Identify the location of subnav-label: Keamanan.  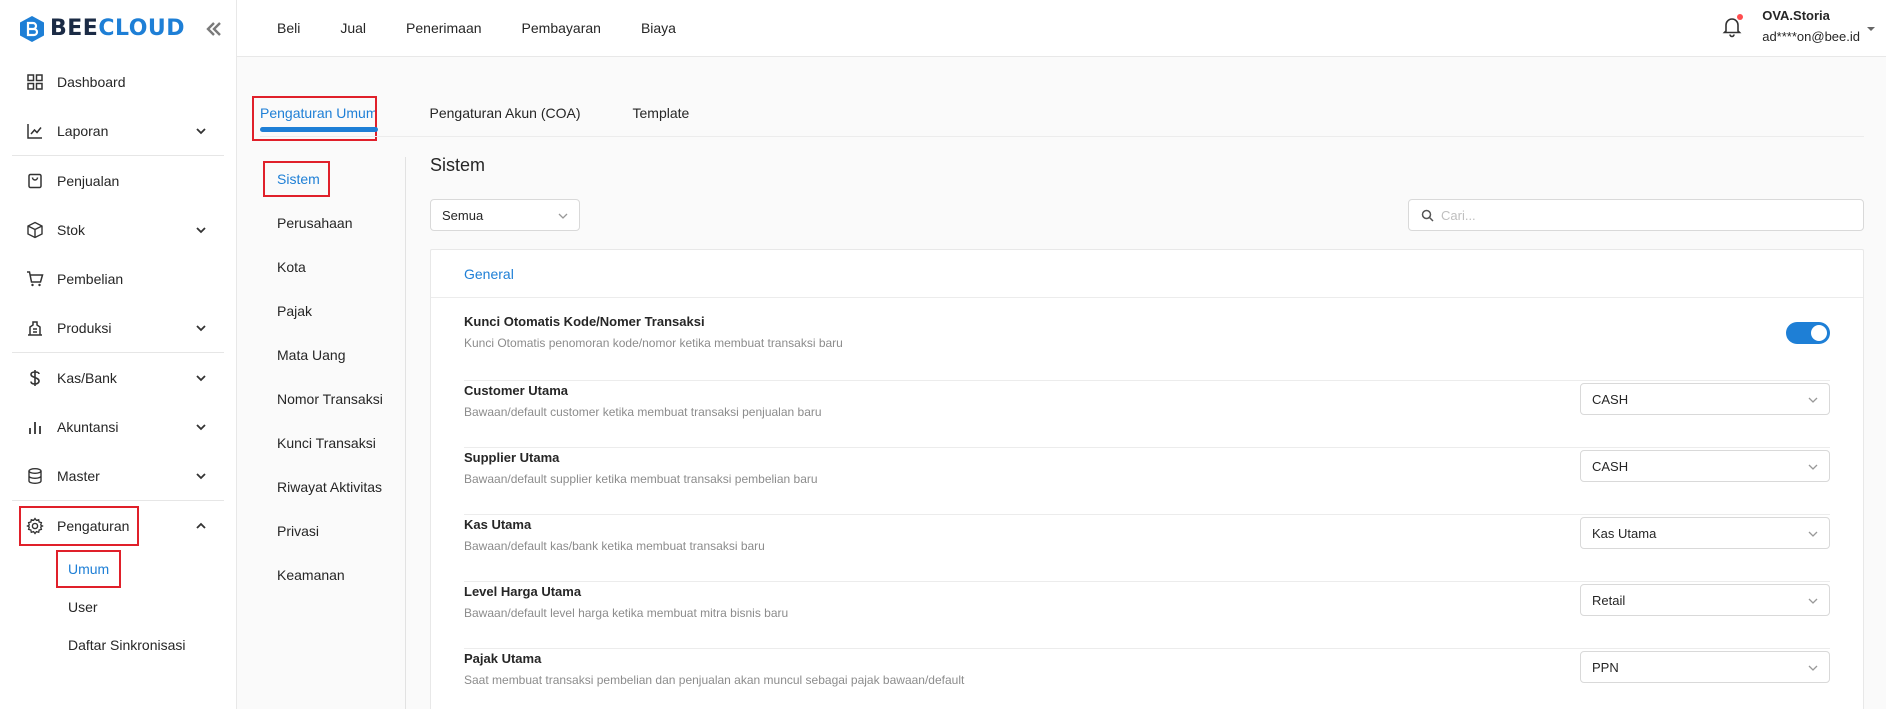
(311, 575).